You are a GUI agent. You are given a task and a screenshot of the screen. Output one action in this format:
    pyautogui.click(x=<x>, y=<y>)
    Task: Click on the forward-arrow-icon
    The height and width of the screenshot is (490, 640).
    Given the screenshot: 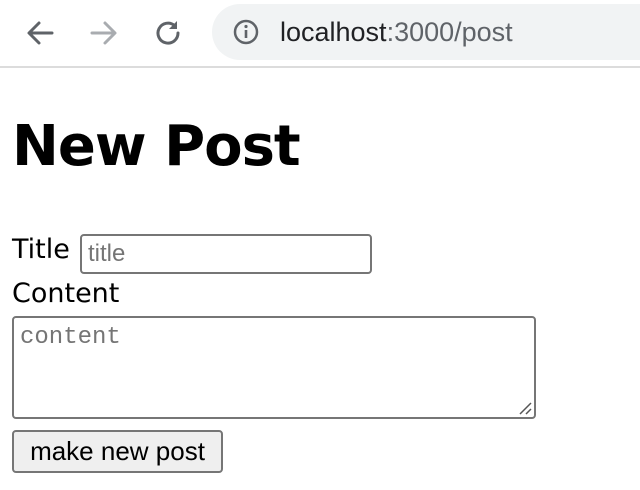 What is the action you would take?
    pyautogui.click(x=103, y=33)
    